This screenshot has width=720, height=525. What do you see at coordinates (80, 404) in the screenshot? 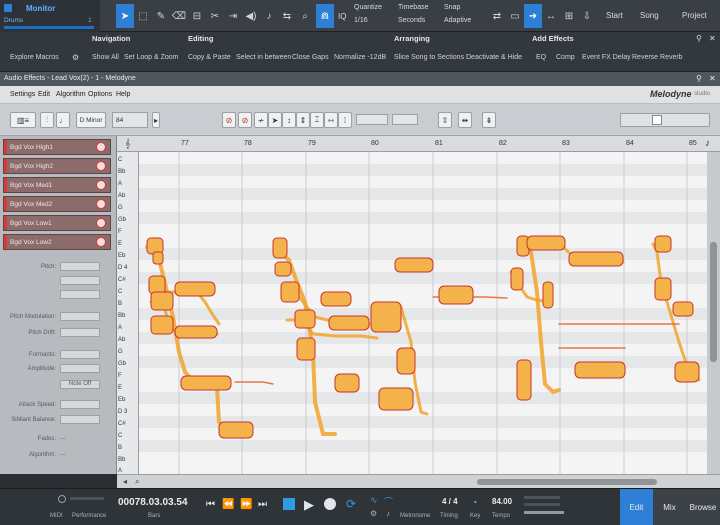
I see `attack-speed-field` at bounding box center [80, 404].